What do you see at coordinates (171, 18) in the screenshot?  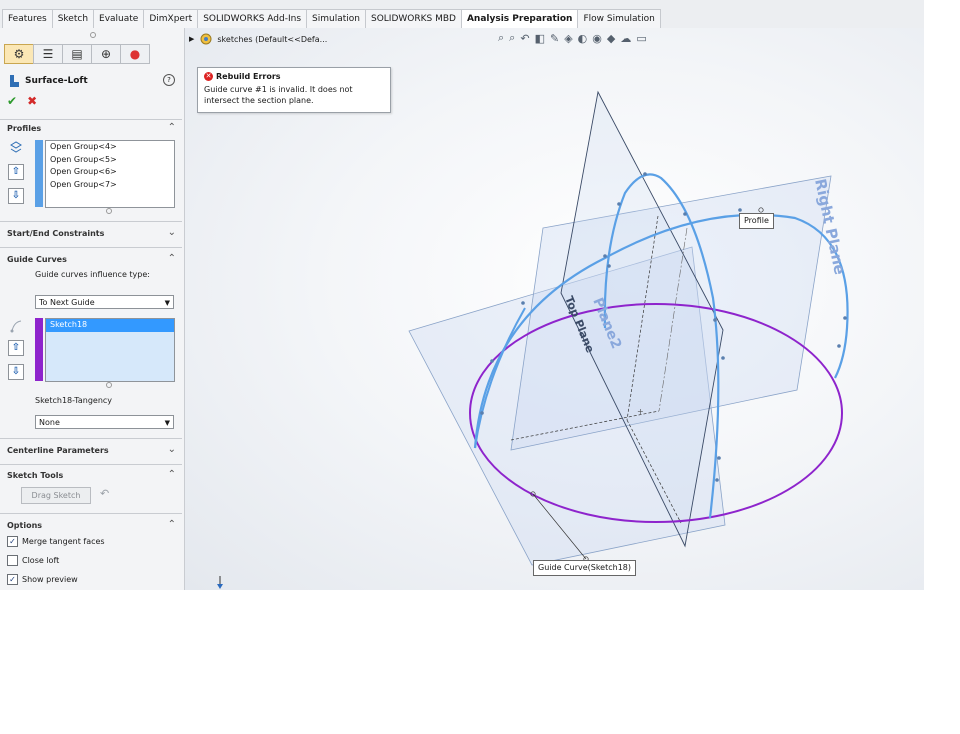 I see `tab-dimxpert: DimXpert` at bounding box center [171, 18].